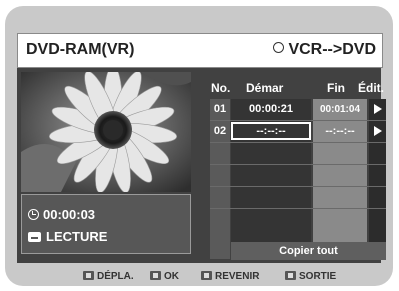  Describe the element at coordinates (332, 49) in the screenshot. I see `copy-mode-label: VCR-->DVD` at that location.